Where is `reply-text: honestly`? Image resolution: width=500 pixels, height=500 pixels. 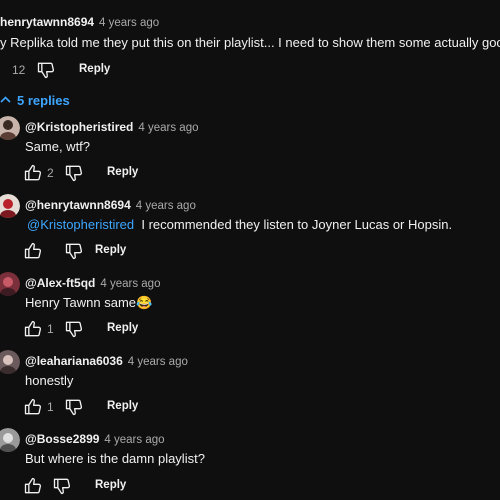 reply-text: honestly is located at coordinates (49, 380).